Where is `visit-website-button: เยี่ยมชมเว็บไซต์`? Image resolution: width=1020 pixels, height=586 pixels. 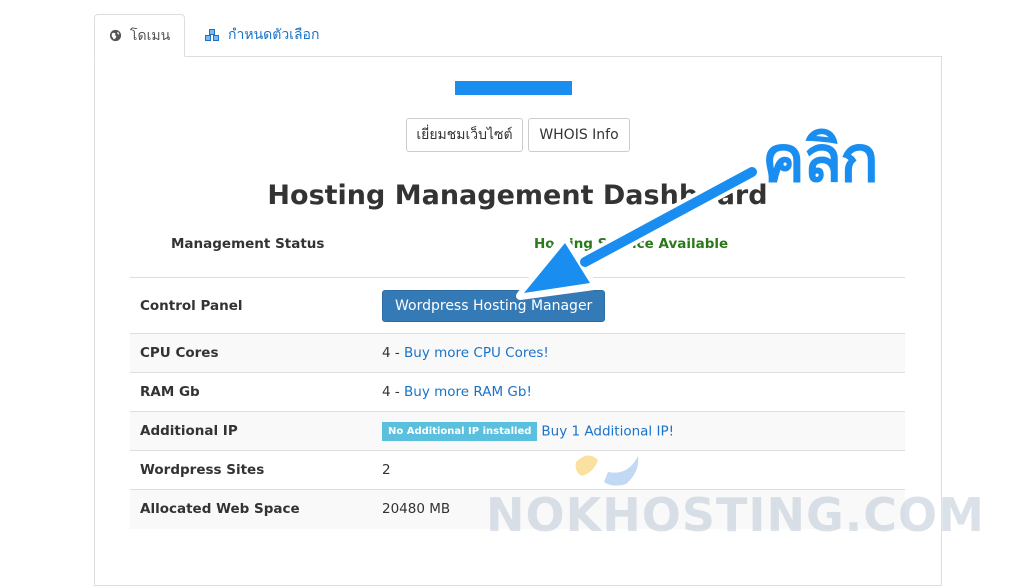 visit-website-button: เยี่ยมชมเว็บไซต์ is located at coordinates (464, 135).